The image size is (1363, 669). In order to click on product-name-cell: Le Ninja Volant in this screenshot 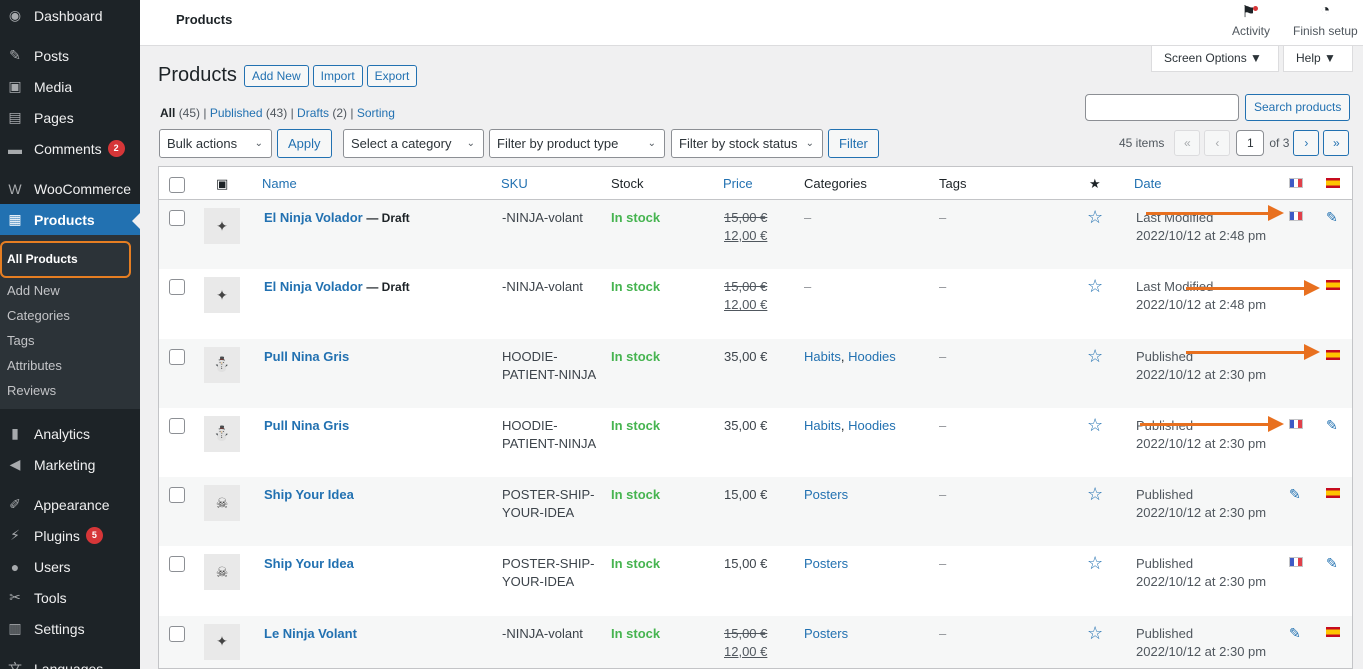, I will do `click(310, 634)`.